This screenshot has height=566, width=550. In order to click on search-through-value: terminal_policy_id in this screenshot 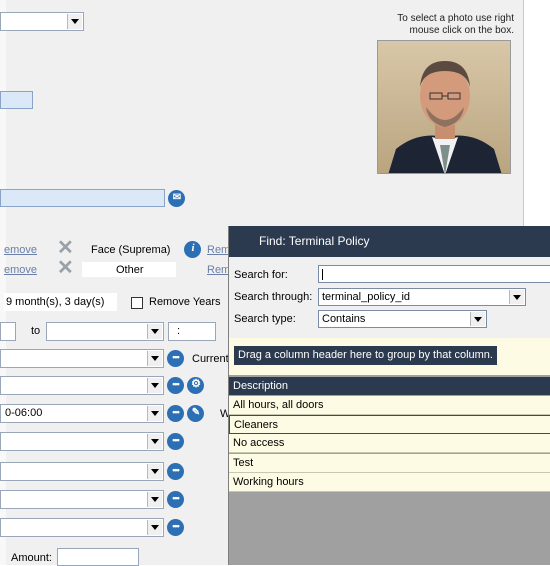, I will do `click(366, 297)`.